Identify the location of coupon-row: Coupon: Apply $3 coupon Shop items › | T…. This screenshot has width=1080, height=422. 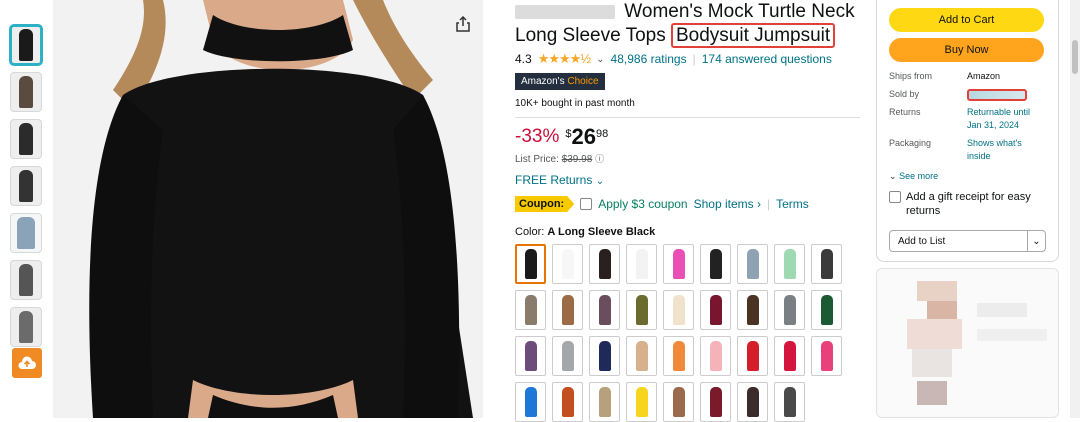
(687, 204).